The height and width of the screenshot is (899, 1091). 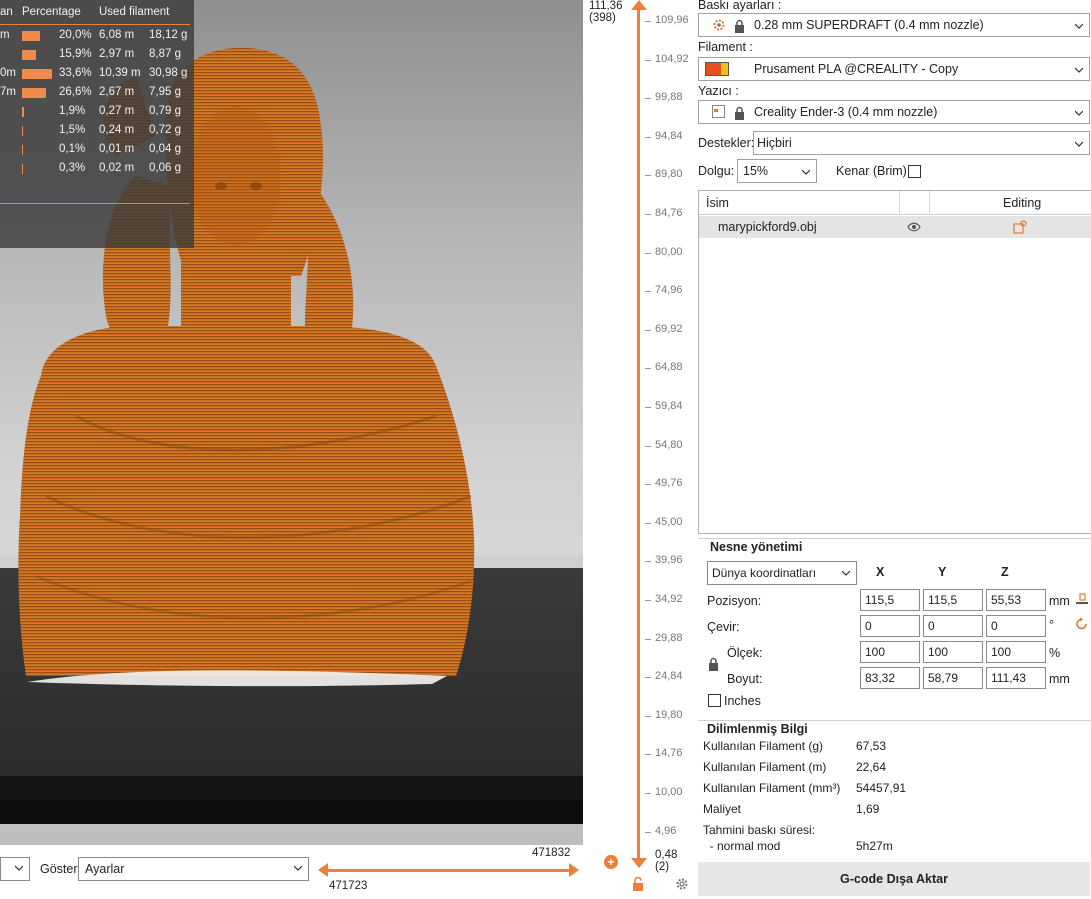 I want to click on unlock-icon, so click(x=638, y=884).